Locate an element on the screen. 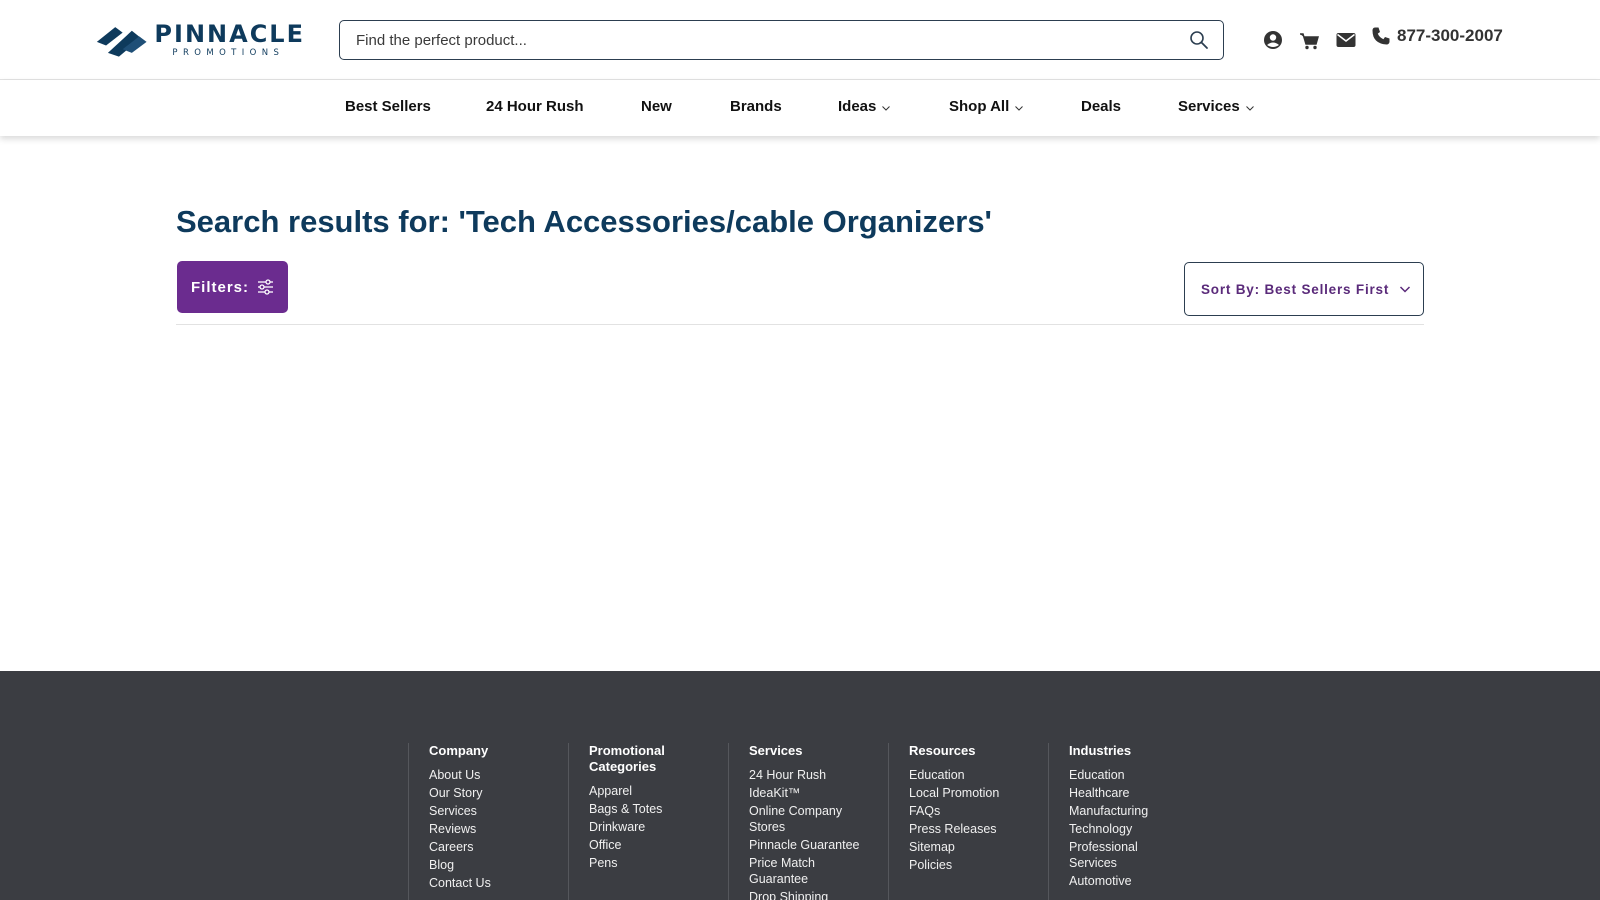  phone-icon is located at coordinates (1381, 36).